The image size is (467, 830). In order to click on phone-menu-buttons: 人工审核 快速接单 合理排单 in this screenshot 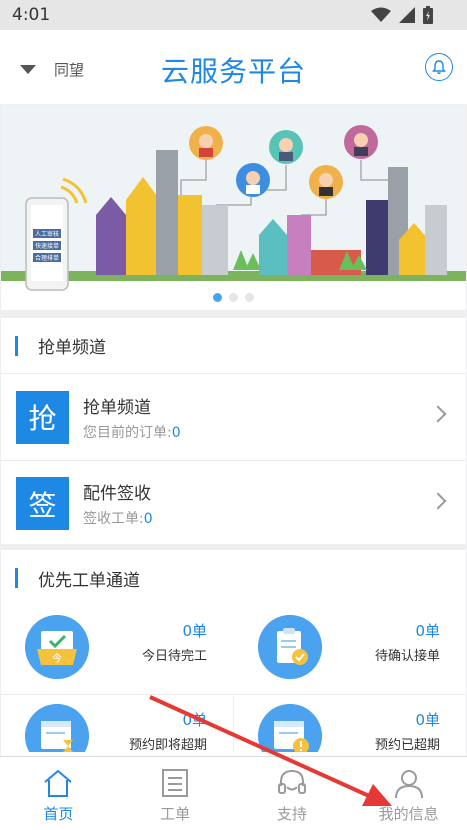, I will do `click(47, 245)`.